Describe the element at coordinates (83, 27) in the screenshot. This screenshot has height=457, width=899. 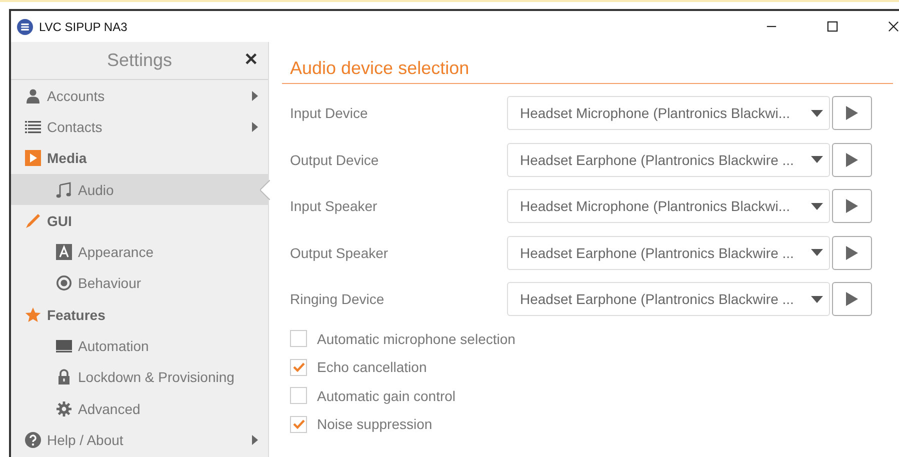
I see `window-title: LVC SIPUP NA3` at that location.